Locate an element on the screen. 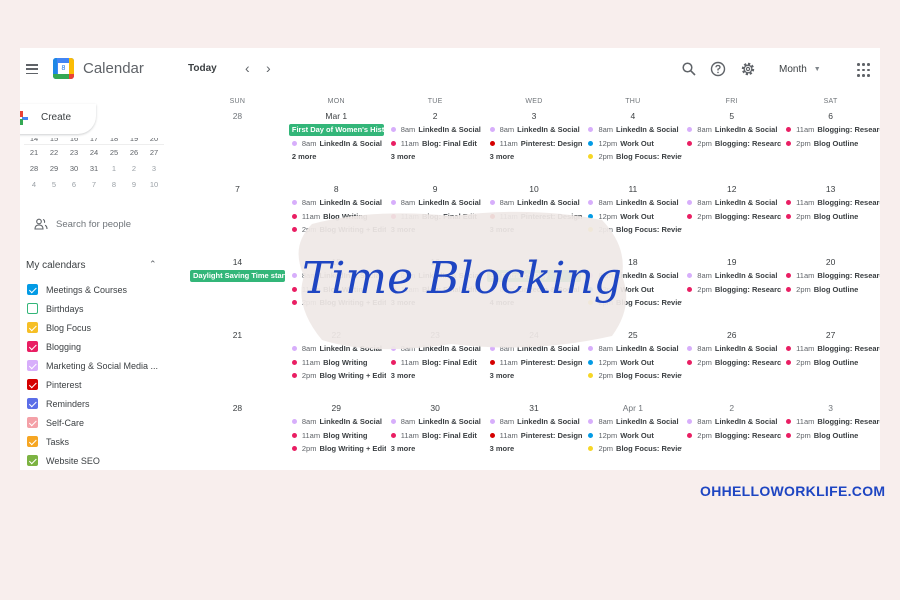 The image size is (900, 600). day-number: 27 is located at coordinates (830, 334).